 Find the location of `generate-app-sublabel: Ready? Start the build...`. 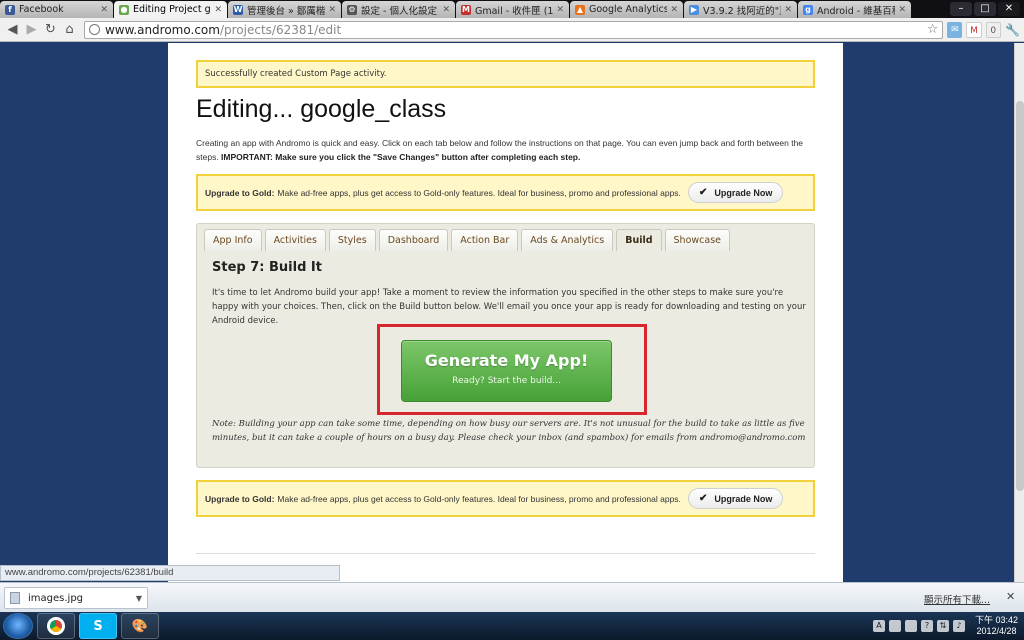

generate-app-sublabel: Ready? Start the build... is located at coordinates (506, 381).